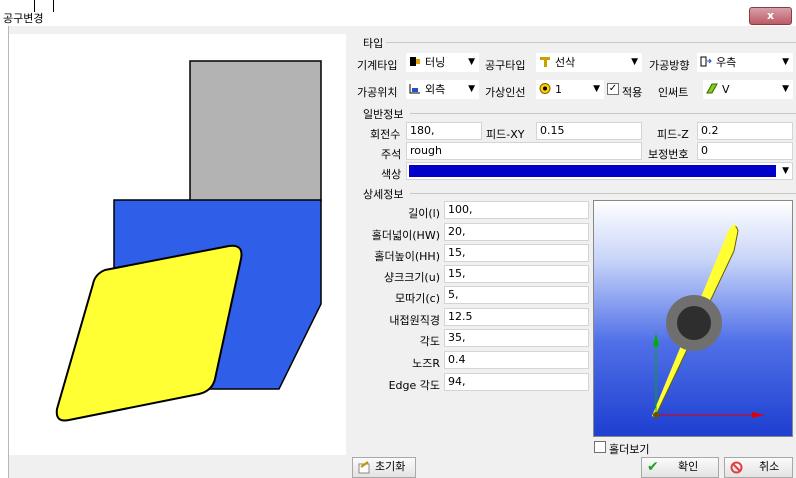  Describe the element at coordinates (524, 151) in the screenshot. I see `comment-field: rough` at that location.